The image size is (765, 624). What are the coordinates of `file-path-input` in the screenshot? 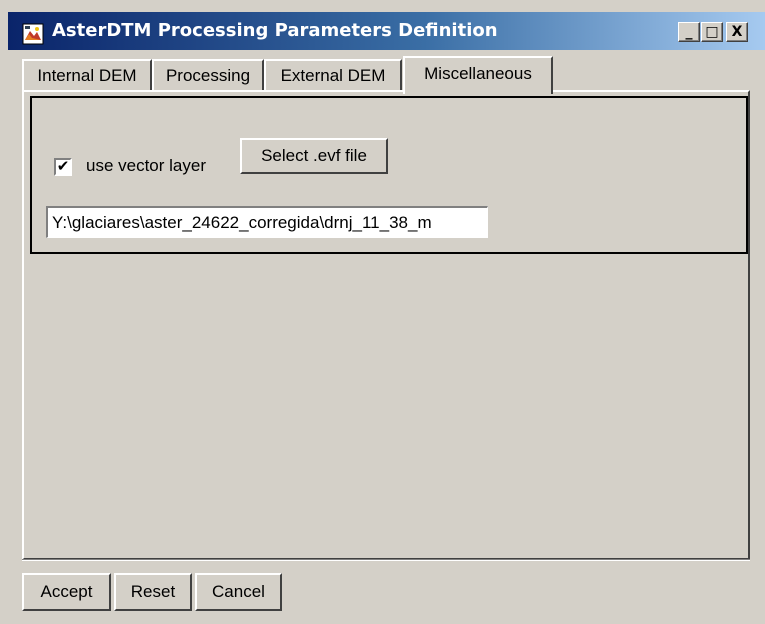 It's located at (267, 222).